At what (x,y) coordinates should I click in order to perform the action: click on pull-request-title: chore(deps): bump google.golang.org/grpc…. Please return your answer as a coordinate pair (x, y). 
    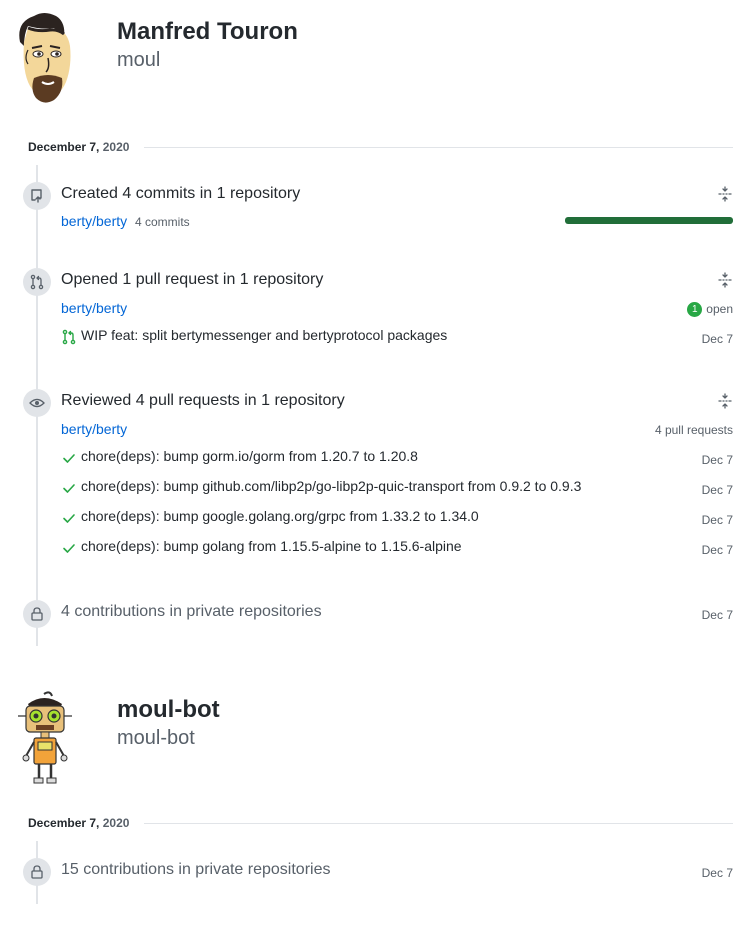
    Looking at the image, I should click on (280, 516).